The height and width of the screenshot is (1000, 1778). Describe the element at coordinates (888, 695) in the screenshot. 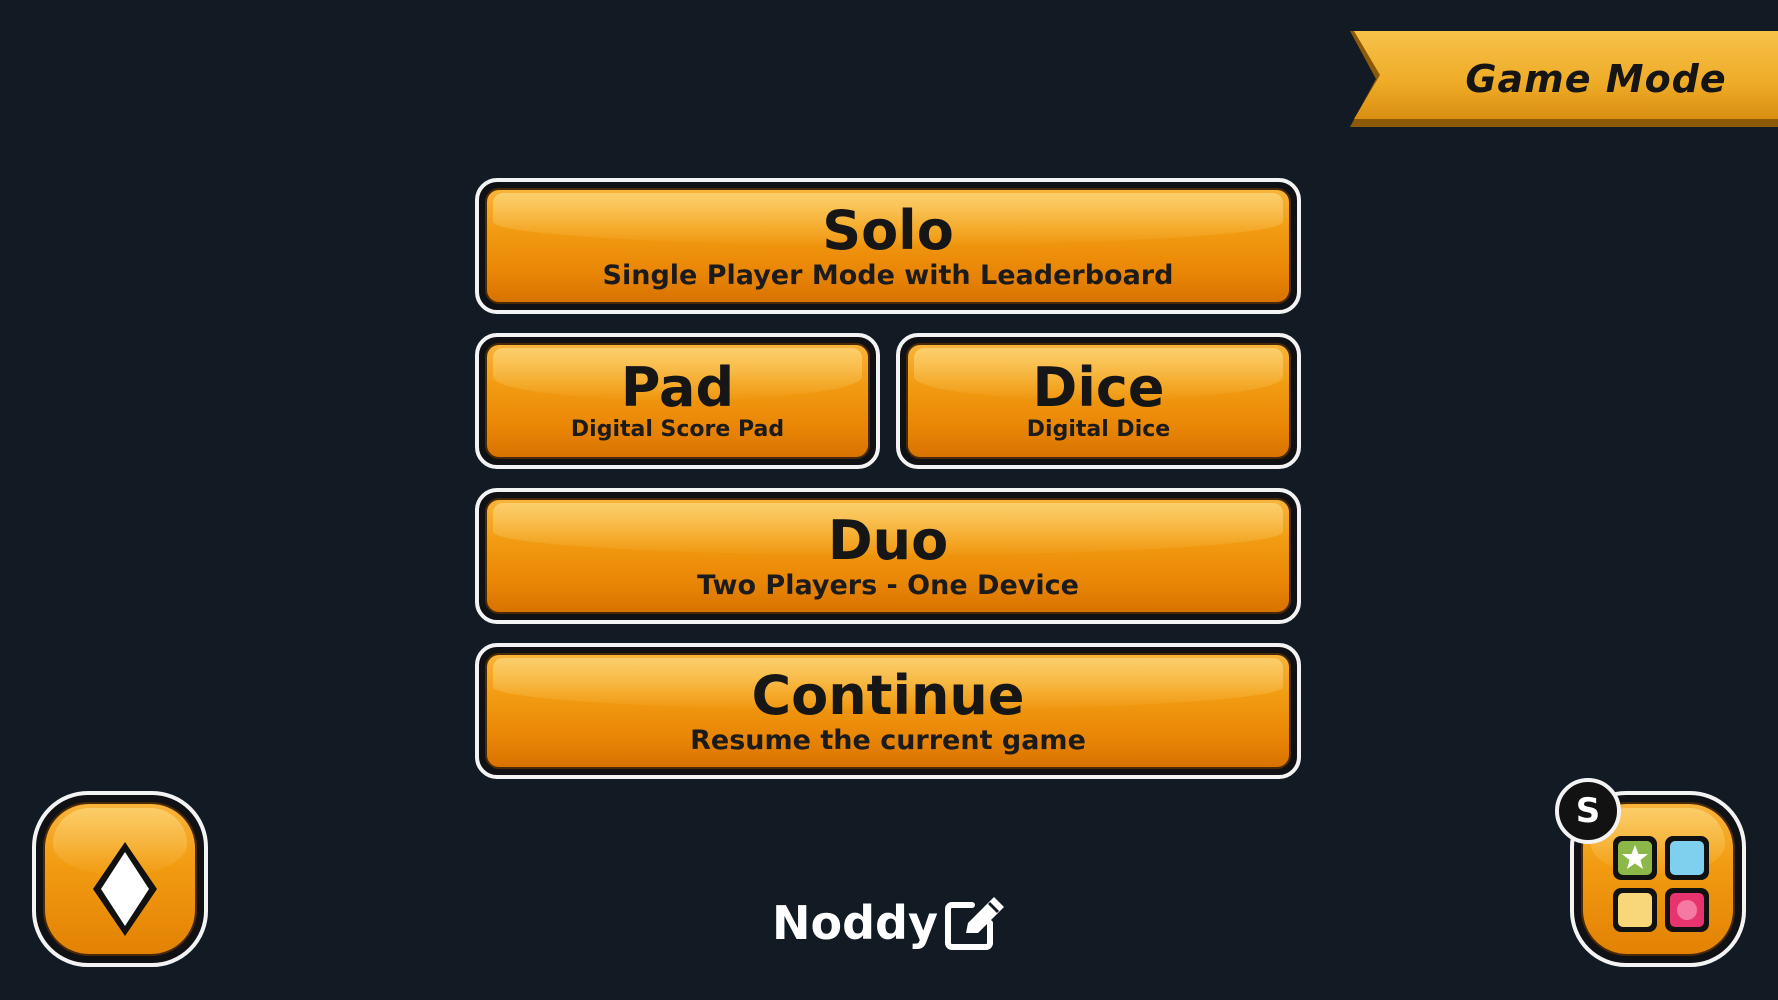

I see `continue-title: Continue` at that location.